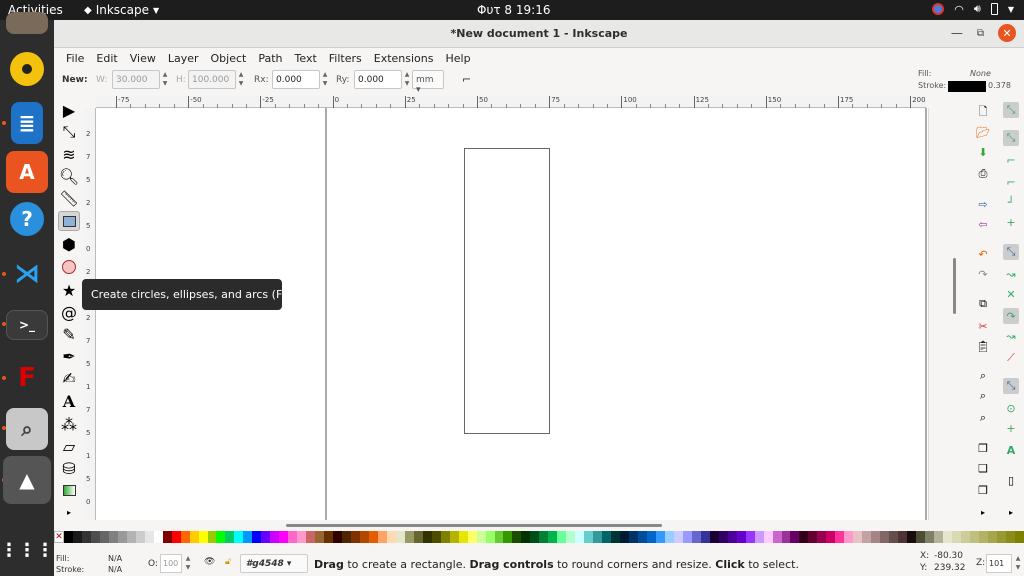 Image resolution: width=1024 pixels, height=576 pixels. What do you see at coordinates (983, 224) in the screenshot?
I see `export-icon: ⇦` at bounding box center [983, 224].